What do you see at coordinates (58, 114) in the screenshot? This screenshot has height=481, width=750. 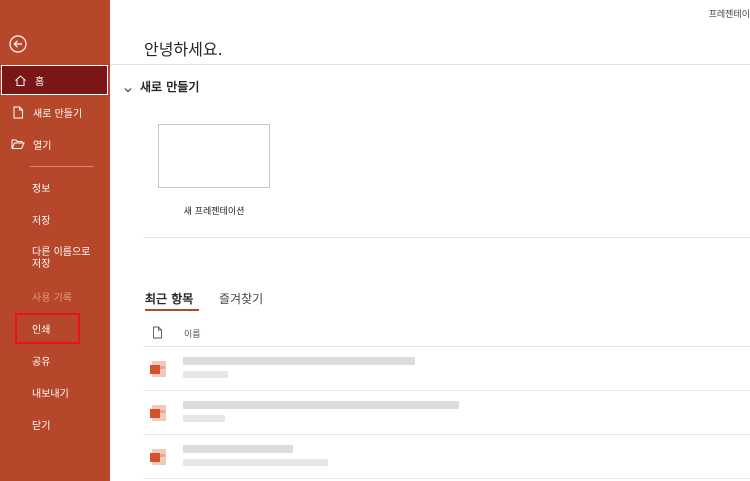 I see `sidebar-item-label: 새로 만들기` at bounding box center [58, 114].